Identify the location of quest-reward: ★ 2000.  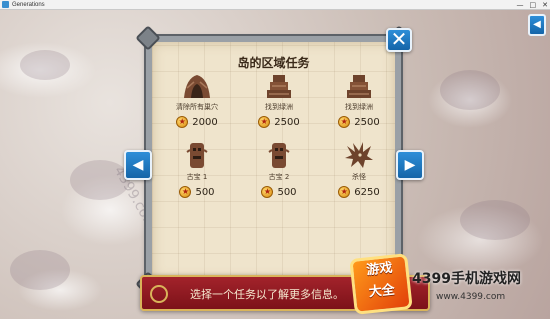
(197, 122).